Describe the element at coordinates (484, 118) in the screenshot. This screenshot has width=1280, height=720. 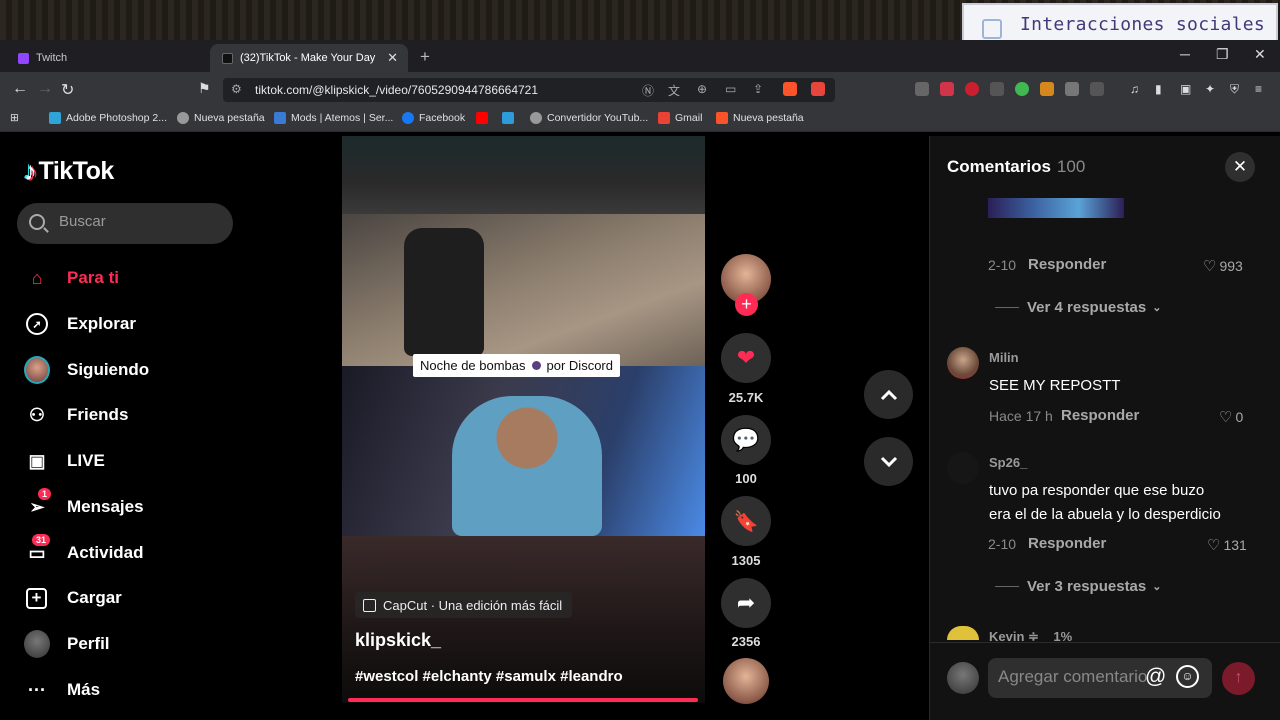
I see `bookmark-youtube` at that location.